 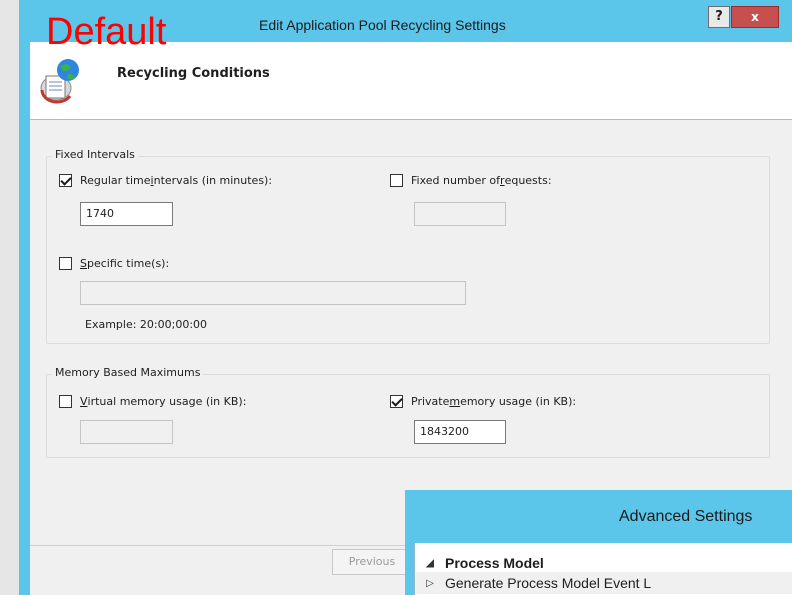 What do you see at coordinates (152, 401) in the screenshot?
I see `virtual-memory-checkbox: Virtual memory usage (in KB):` at bounding box center [152, 401].